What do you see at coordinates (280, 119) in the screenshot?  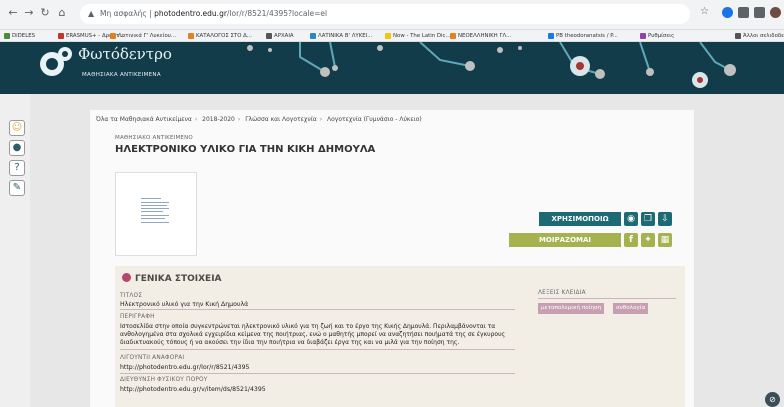 I see `breadcrumb-subject: Γλώσσα και Λογοτεχνία` at bounding box center [280, 119].